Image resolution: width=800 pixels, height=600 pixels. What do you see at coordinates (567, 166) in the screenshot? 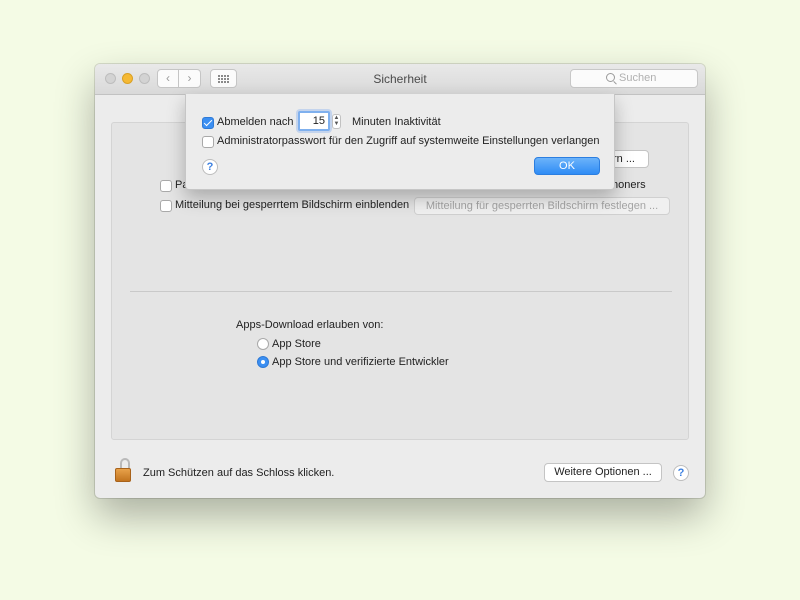
I see `ok-button: OK` at bounding box center [567, 166].